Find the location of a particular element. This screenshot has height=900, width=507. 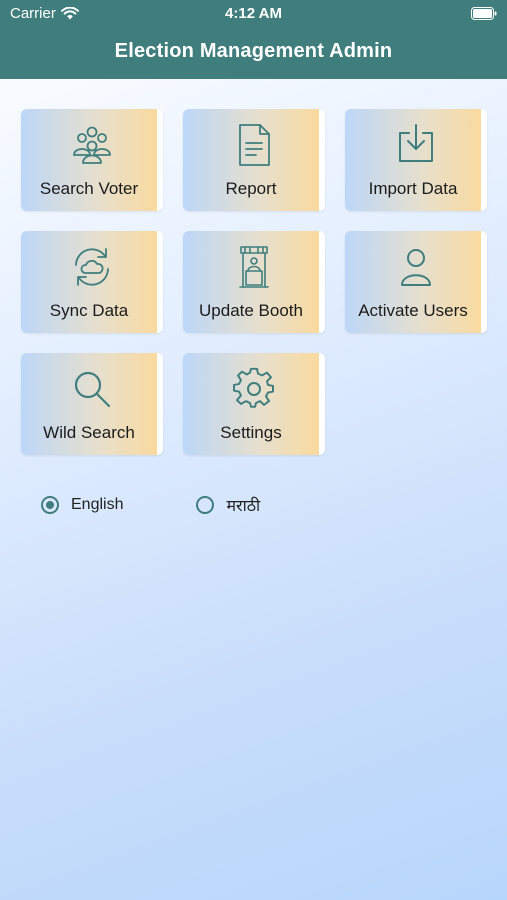

tile-report: Report is located at coordinates (254, 160).